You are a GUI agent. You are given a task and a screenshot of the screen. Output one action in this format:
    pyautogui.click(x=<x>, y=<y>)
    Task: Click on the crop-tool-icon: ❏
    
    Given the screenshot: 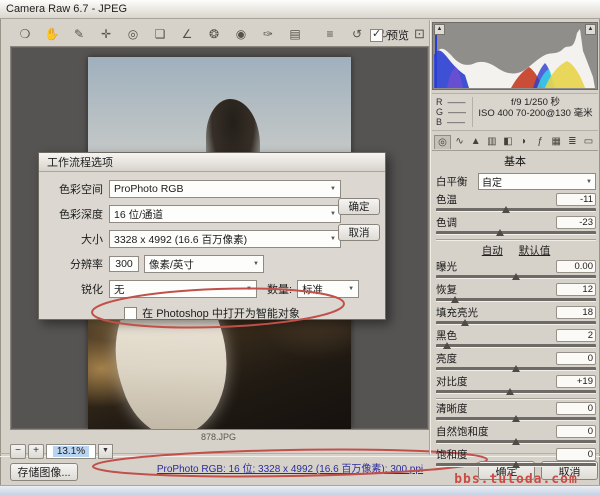 What is the action you would take?
    pyautogui.click(x=160, y=34)
    